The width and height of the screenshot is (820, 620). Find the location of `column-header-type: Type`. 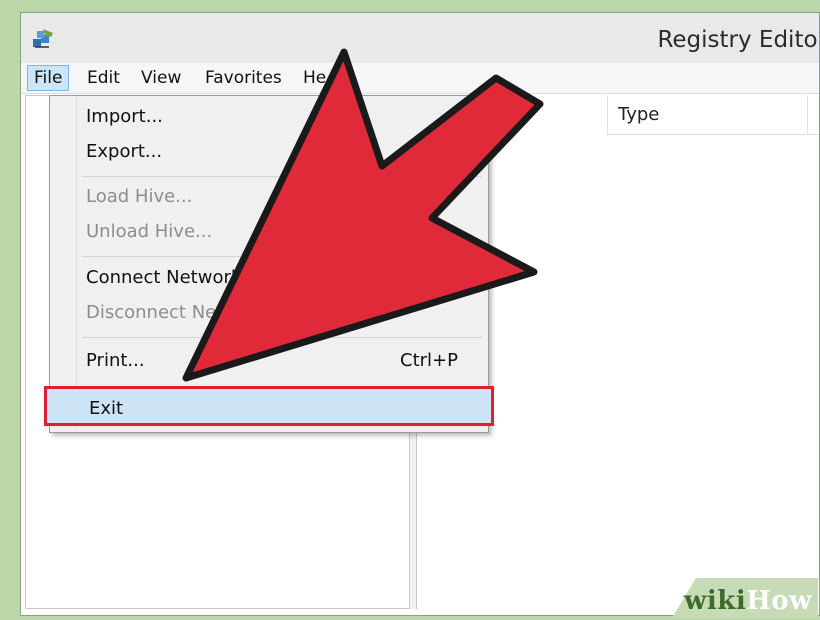

column-header-type: Type is located at coordinates (707, 115).